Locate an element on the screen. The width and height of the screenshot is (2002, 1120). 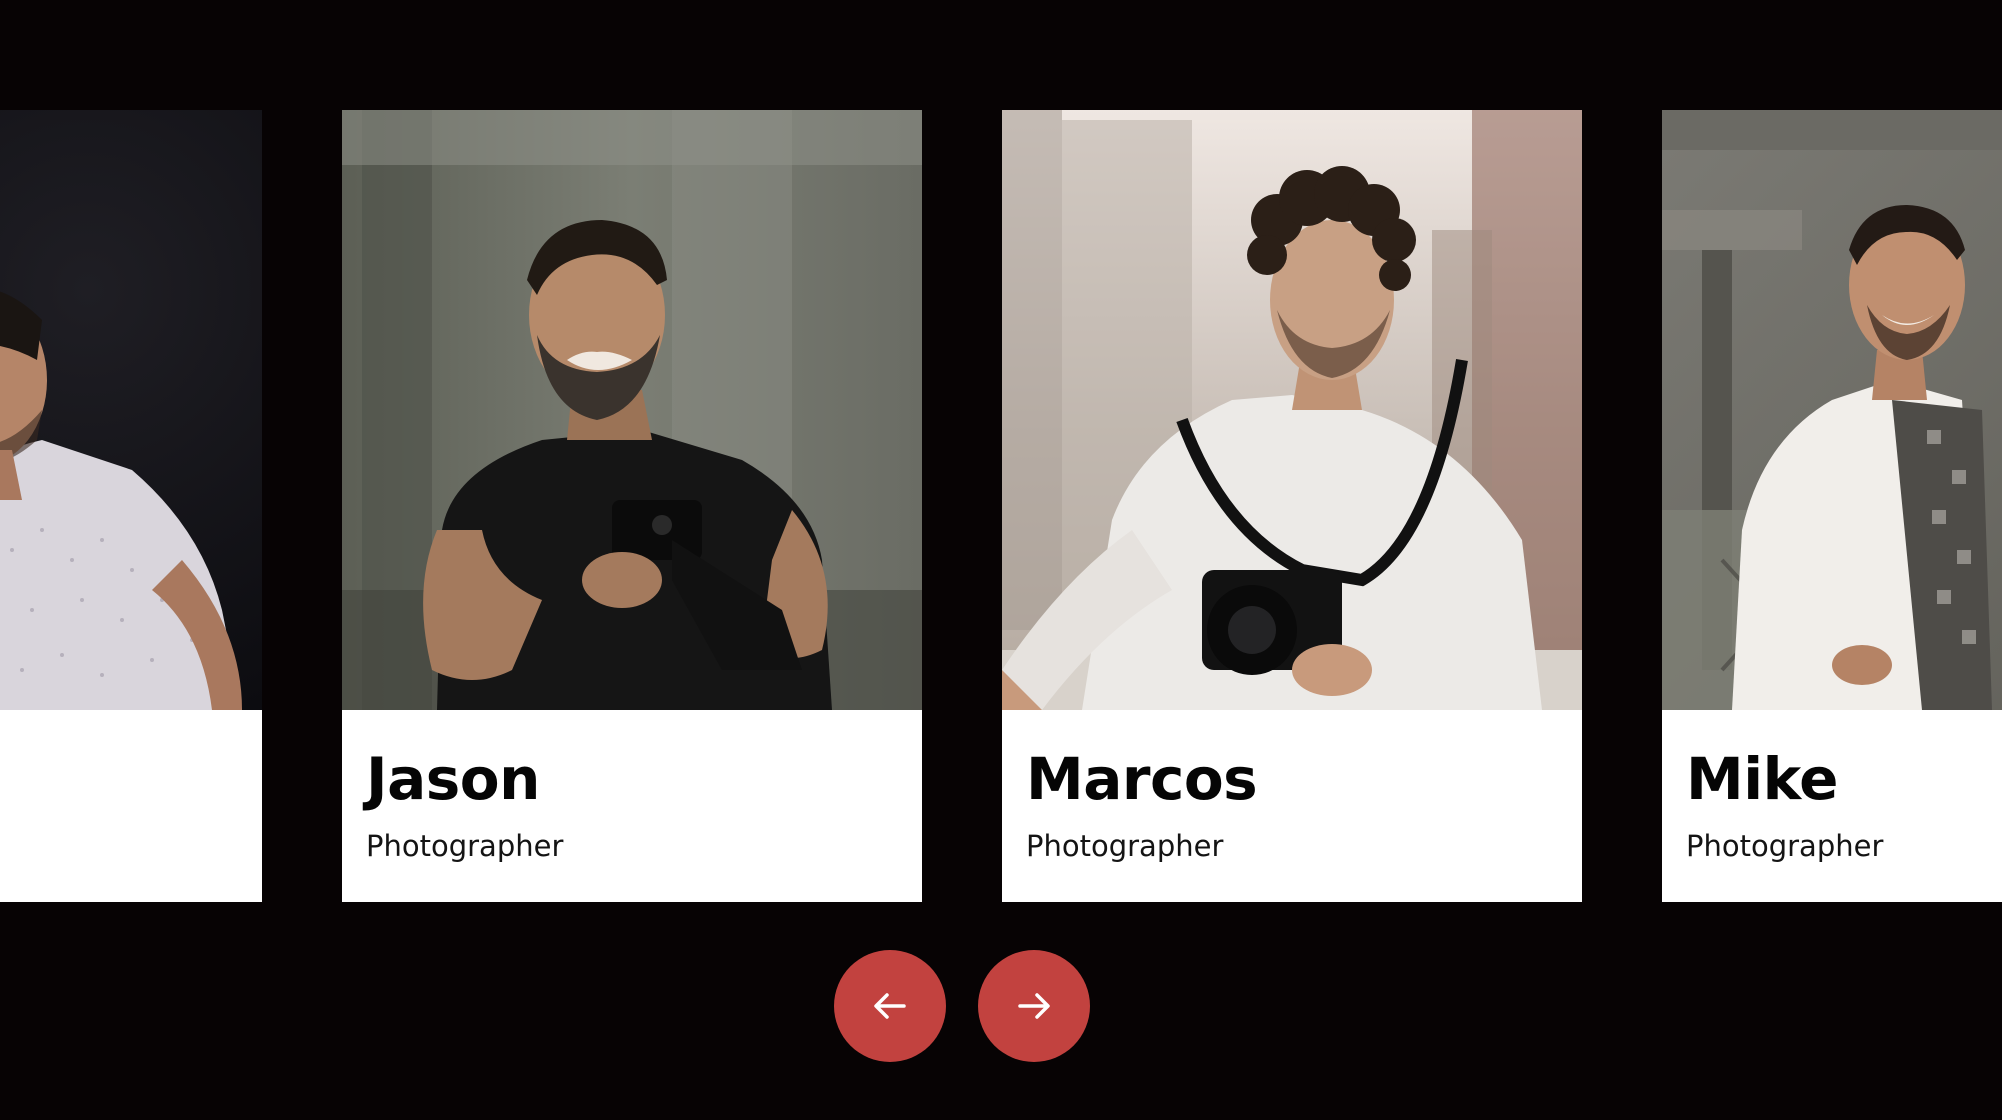
arrow-right-icon is located at coordinates (1034, 1006).